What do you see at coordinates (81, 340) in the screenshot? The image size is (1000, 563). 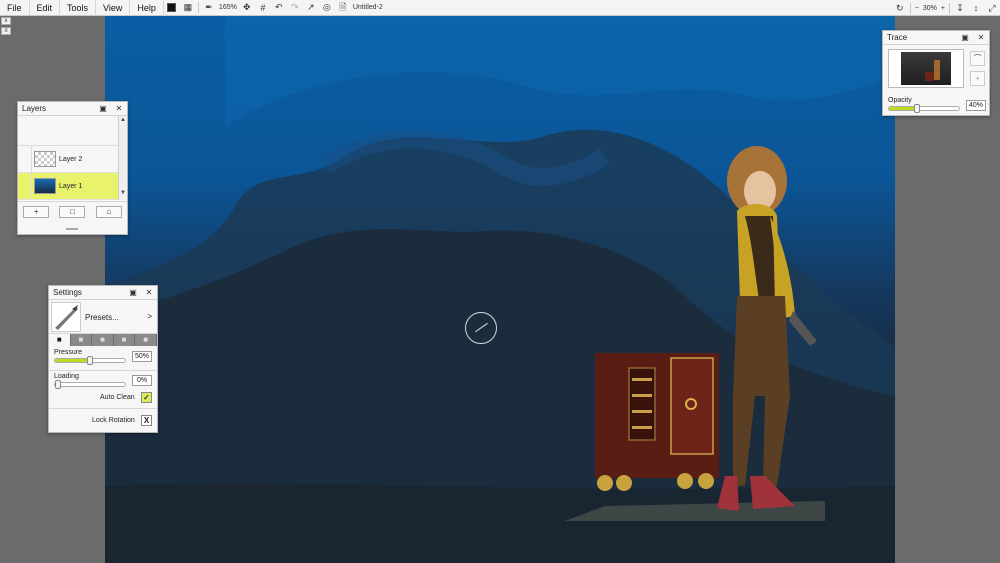 I see `tab-round-brush: ■` at bounding box center [81, 340].